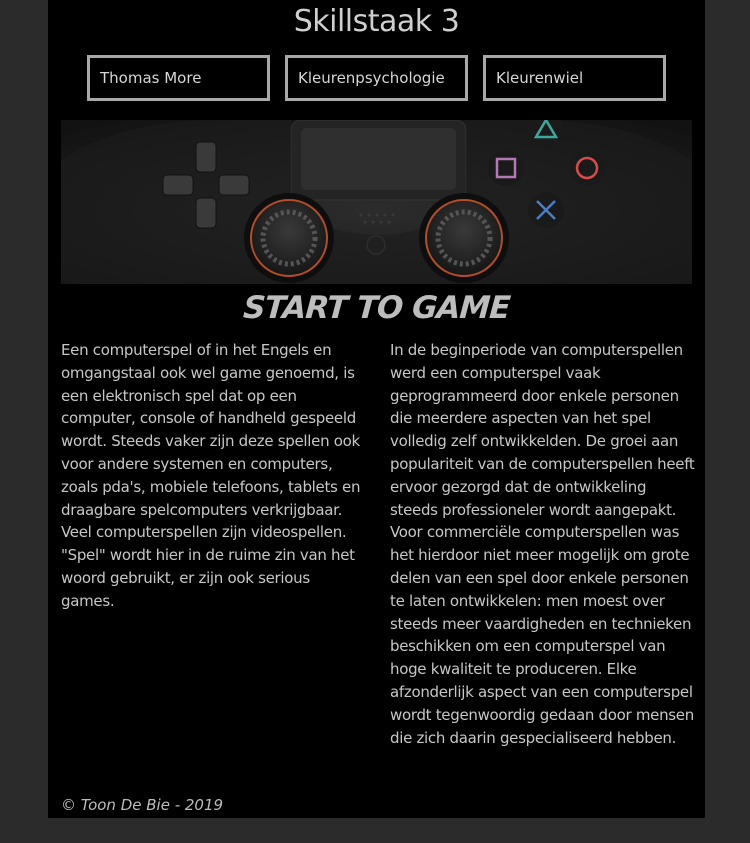  Describe the element at coordinates (376, 308) in the screenshot. I see `section-heading: START TO GAME` at that location.